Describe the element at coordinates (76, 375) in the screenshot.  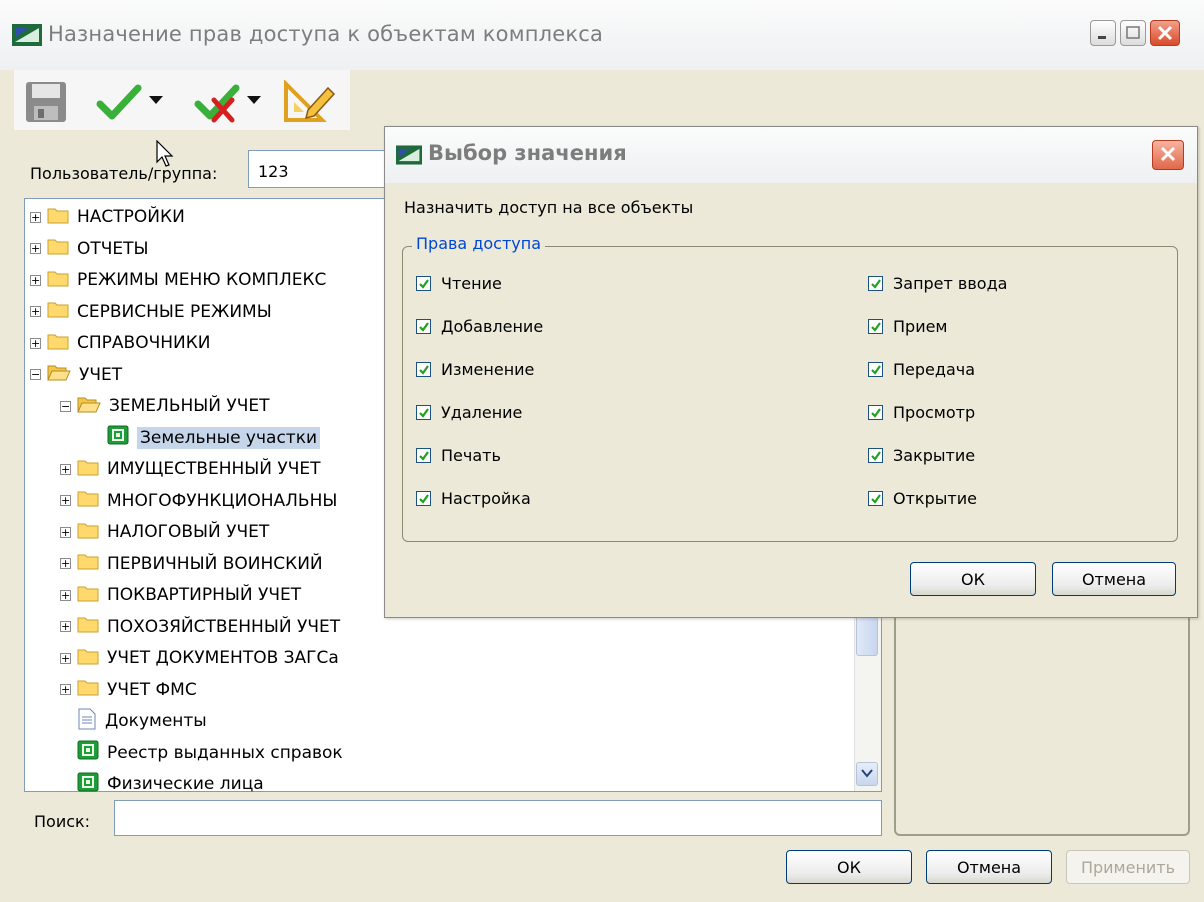
I see `tree-item: − УЧЕТ` at that location.